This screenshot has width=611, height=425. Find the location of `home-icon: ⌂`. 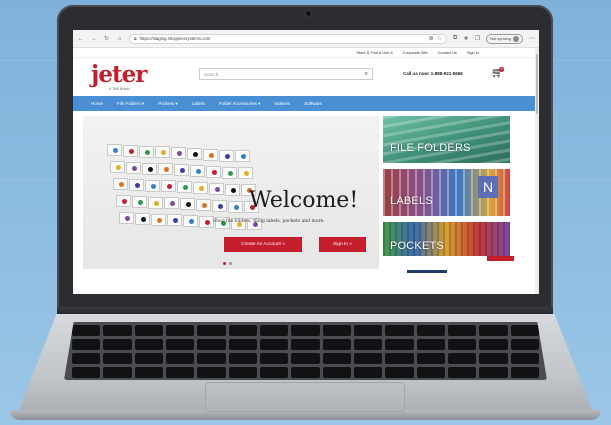

home-icon: ⌂ is located at coordinates (119, 39).